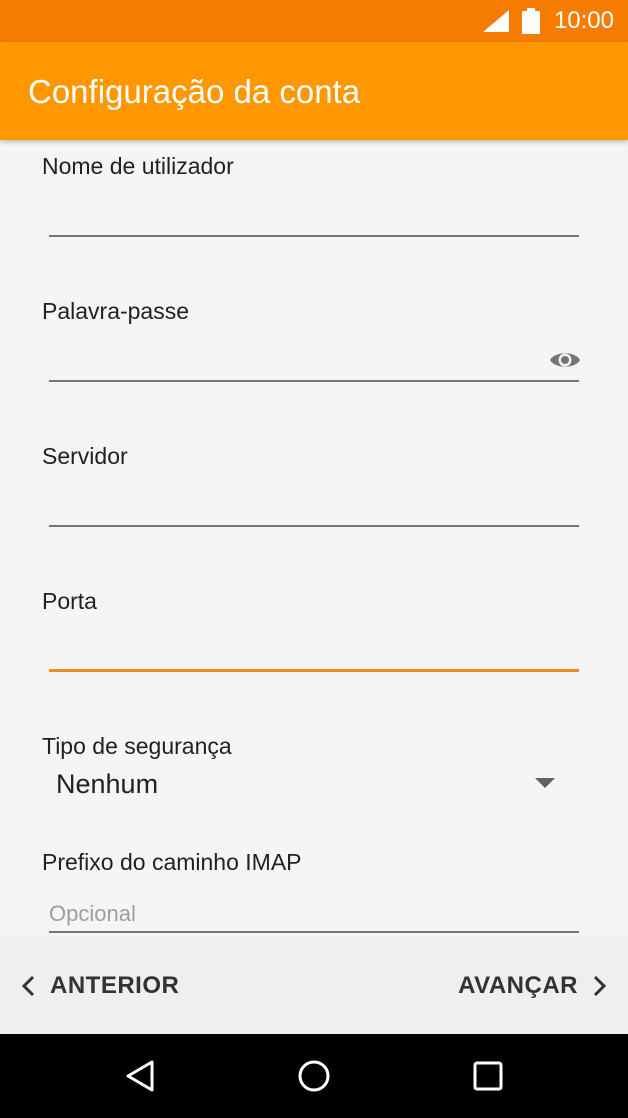 This screenshot has height=1118, width=628. I want to click on dropdown-arrow-icon, so click(545, 784).